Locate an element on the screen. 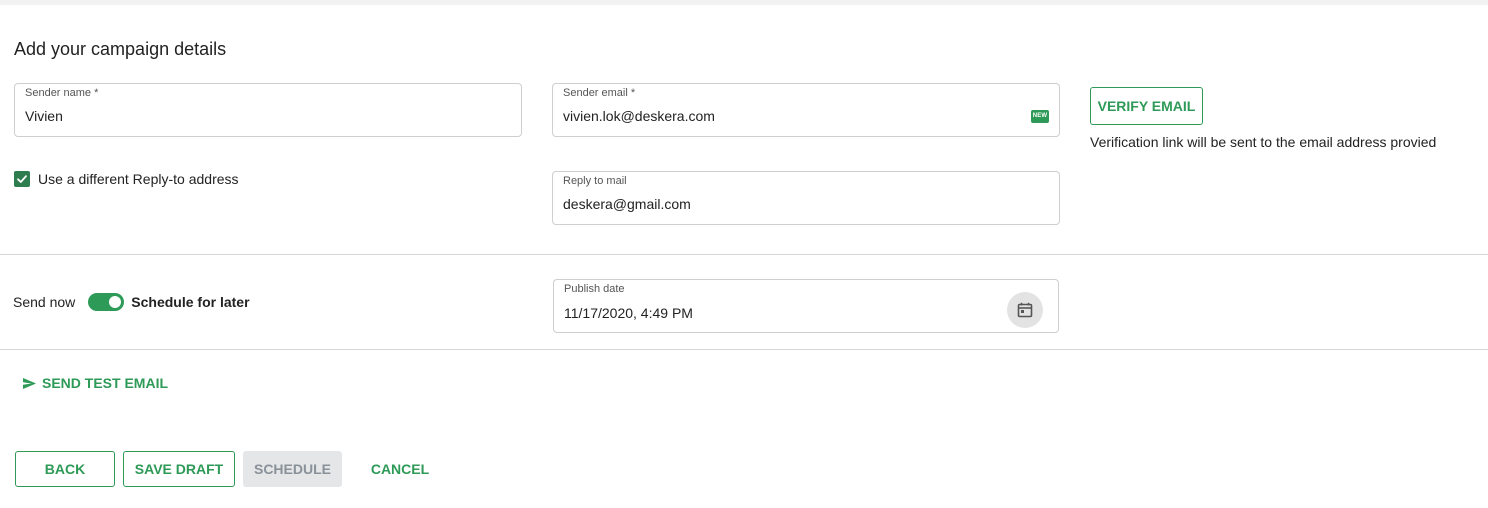  sender-email-input is located at coordinates (786, 116).